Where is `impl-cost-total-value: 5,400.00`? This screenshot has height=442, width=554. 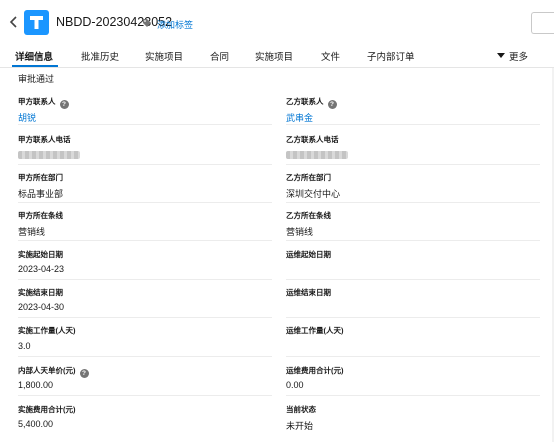
impl-cost-total-value: 5,400.00 is located at coordinates (36, 424).